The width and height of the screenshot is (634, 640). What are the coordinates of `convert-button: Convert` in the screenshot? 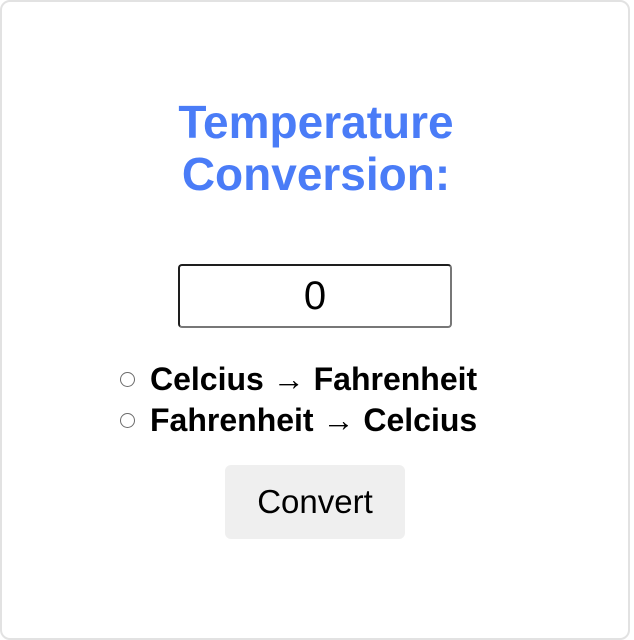 It's located at (315, 502).